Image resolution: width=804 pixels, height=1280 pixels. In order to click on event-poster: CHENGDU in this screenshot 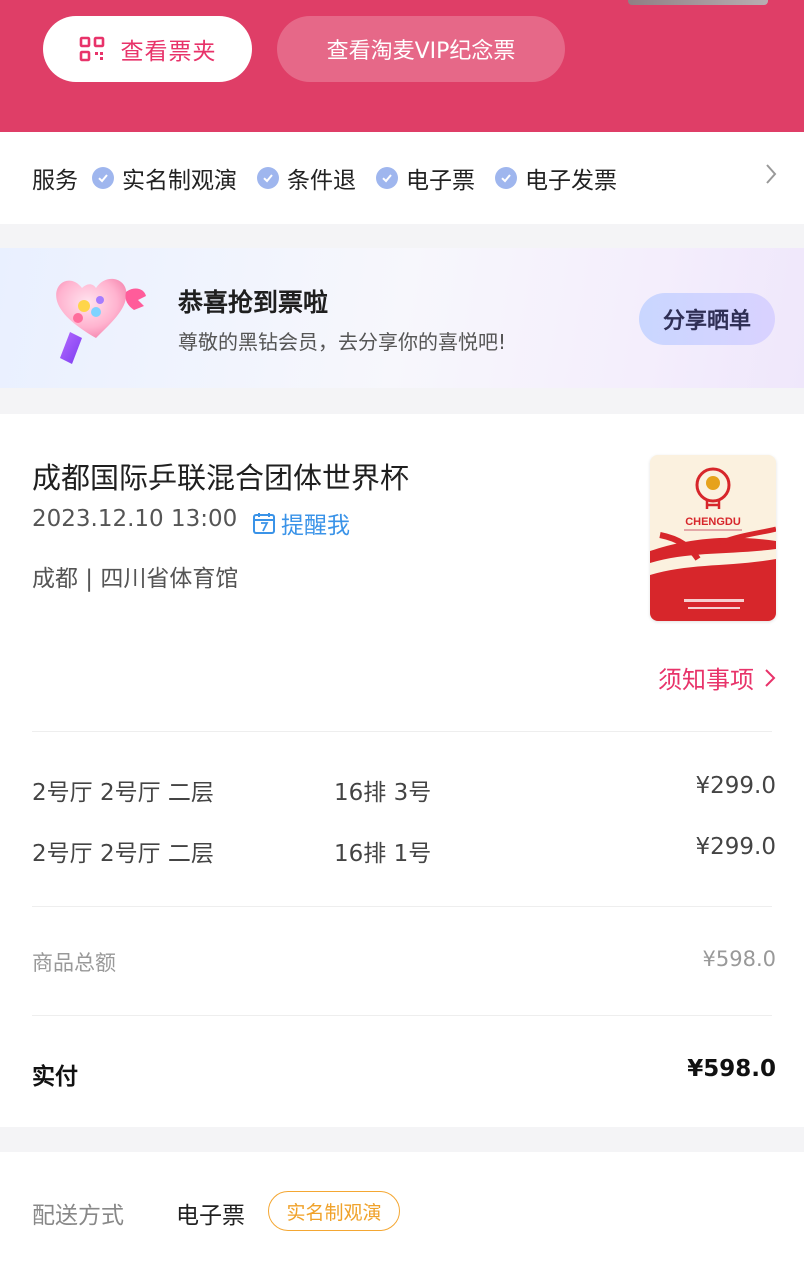, I will do `click(713, 538)`.